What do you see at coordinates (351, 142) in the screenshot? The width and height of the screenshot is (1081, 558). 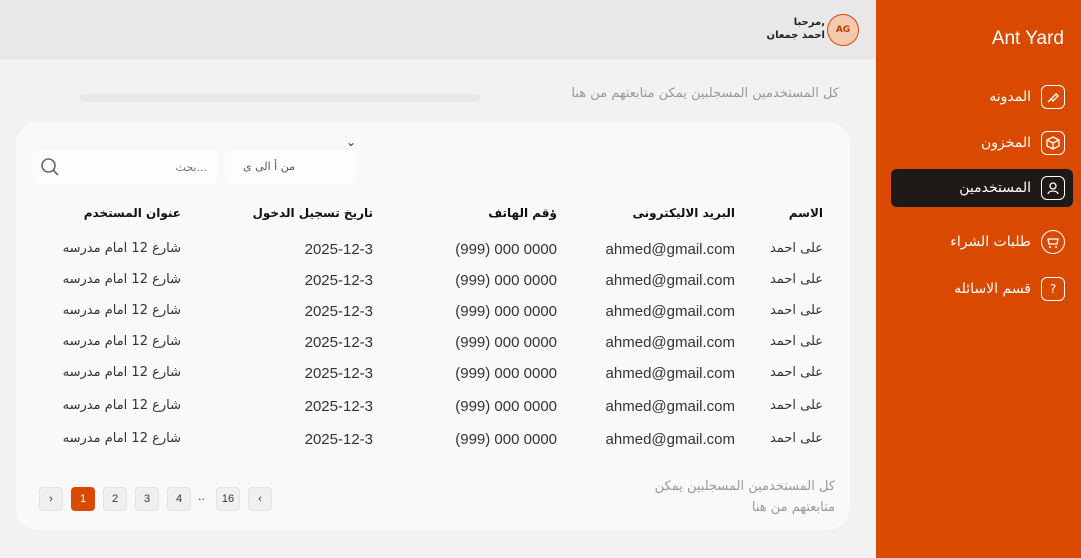 I see `chevron-down-icon: ⌄` at bounding box center [351, 142].